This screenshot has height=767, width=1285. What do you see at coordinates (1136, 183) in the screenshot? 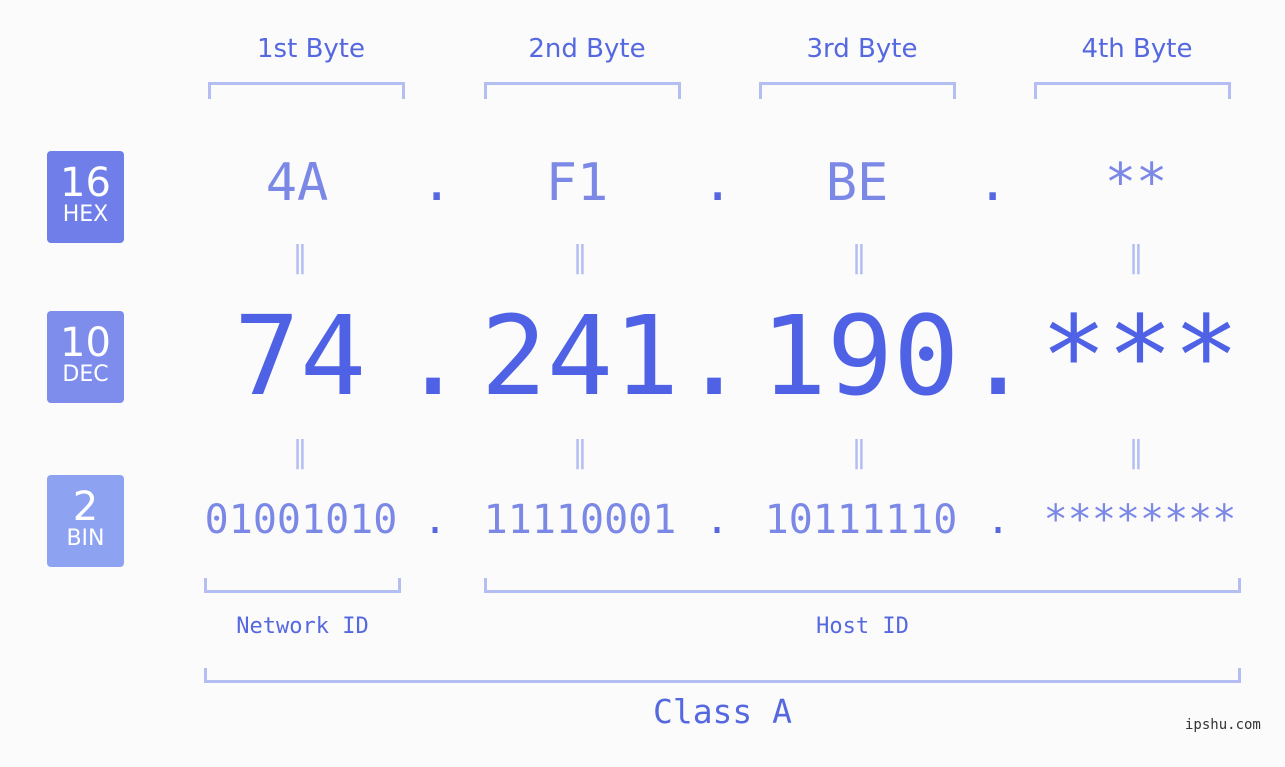
I see `hex-byte-4: **` at bounding box center [1136, 183].